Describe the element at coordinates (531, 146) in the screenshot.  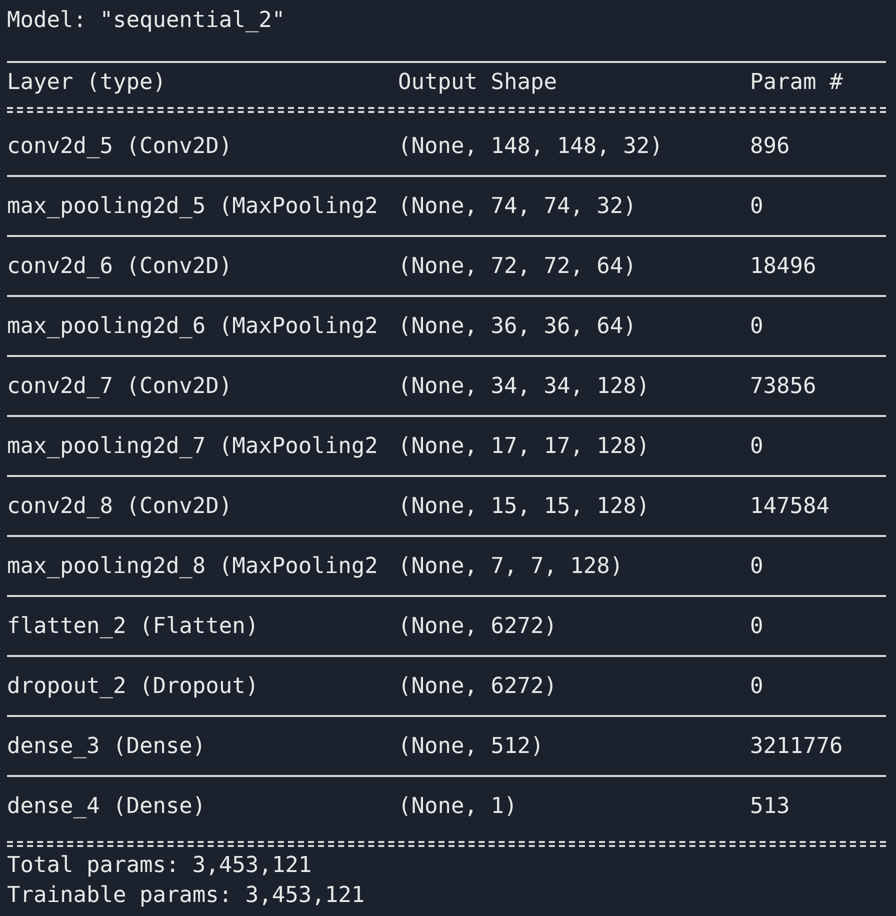
I see `output-dims-text: (None, 148, 148, 32)` at that location.